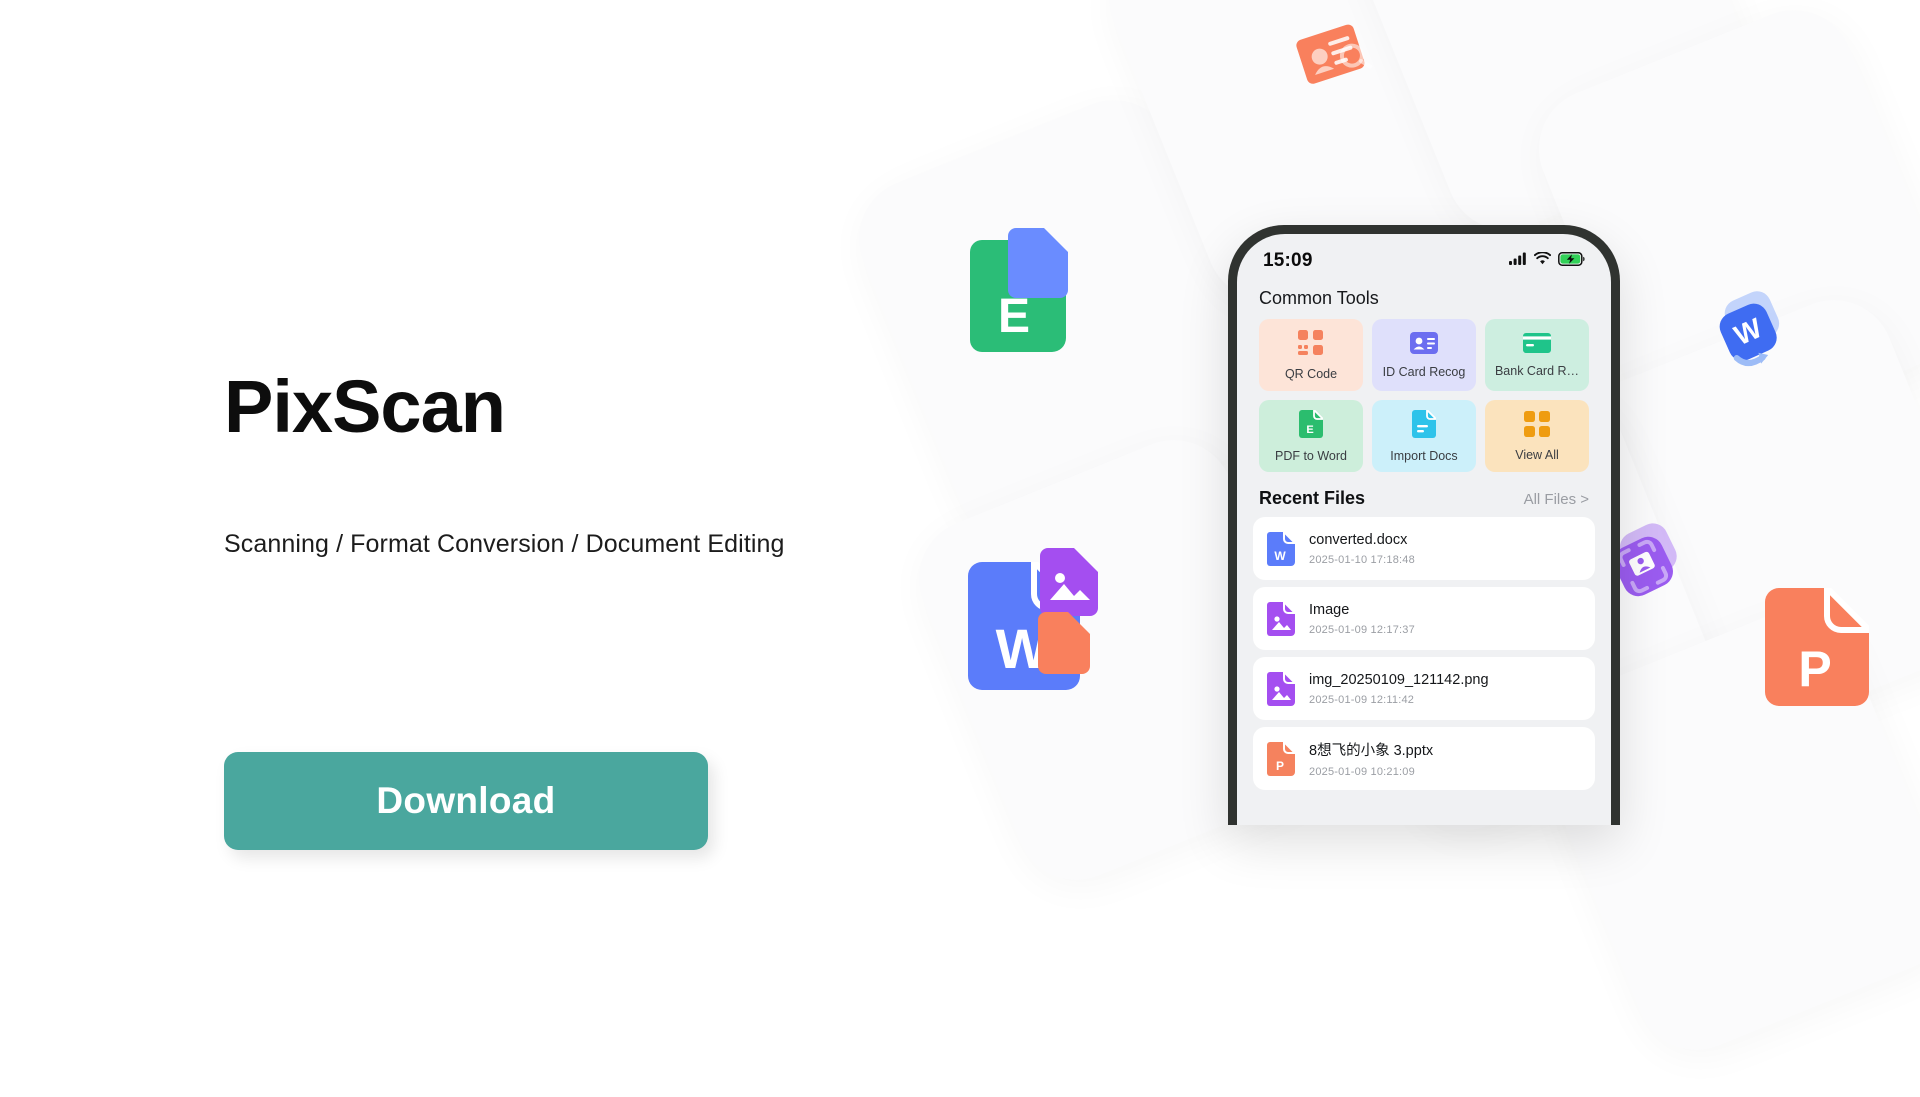  I want to click on file-date: 2025-01-09 10:21:09, so click(1362, 772).